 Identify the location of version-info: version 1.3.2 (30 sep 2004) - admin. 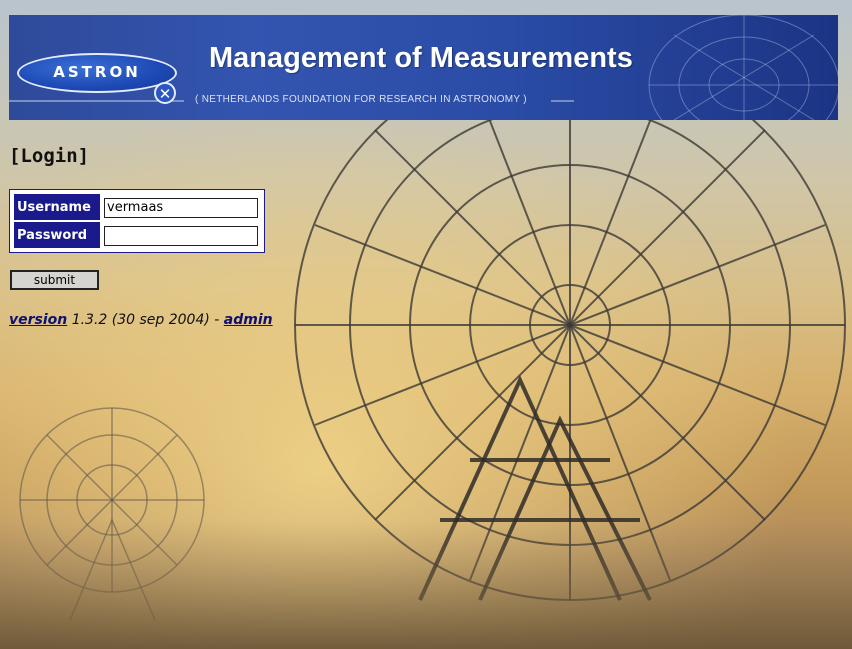
(141, 320).